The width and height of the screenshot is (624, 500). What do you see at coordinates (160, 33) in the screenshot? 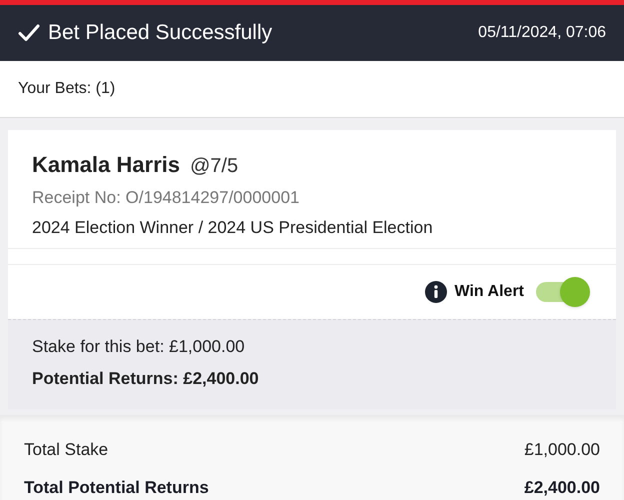
I see `confirmation-title: Bet Placed Successfully` at bounding box center [160, 33].